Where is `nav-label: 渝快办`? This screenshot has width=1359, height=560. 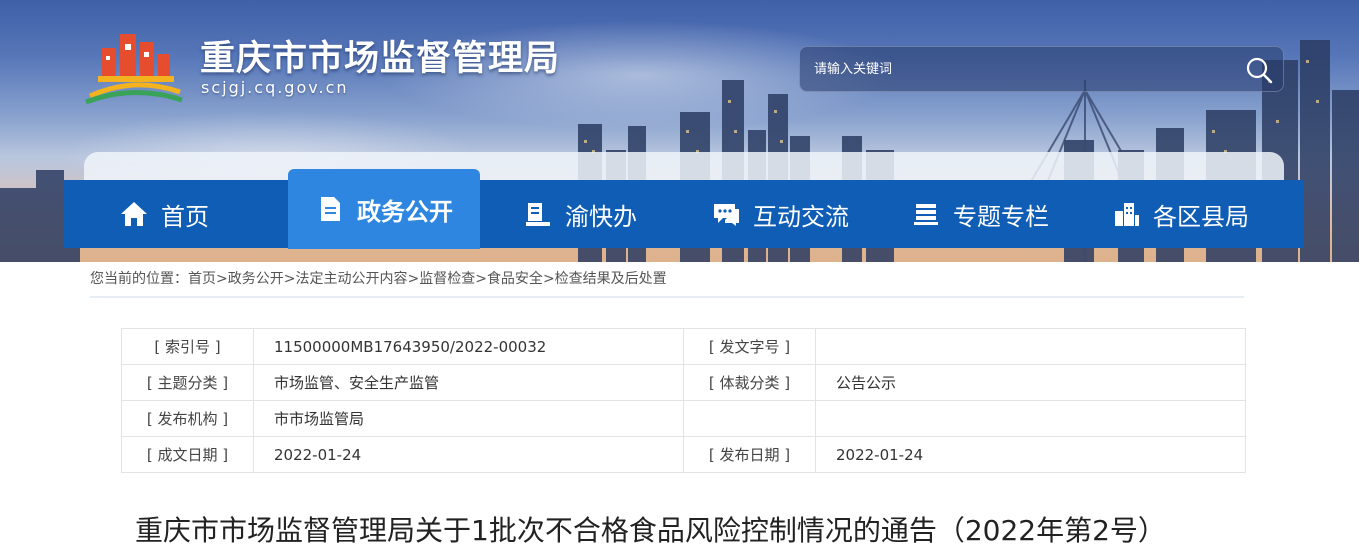 nav-label: 渝快办 is located at coordinates (601, 216).